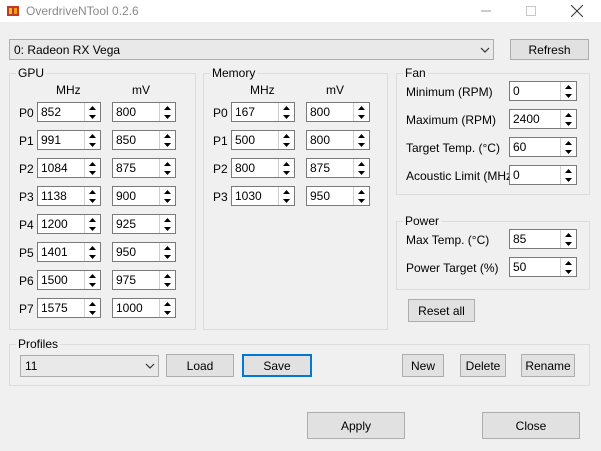 The height and width of the screenshot is (451, 601). What do you see at coordinates (200, 365) in the screenshot?
I see `load-profile-button: Load` at bounding box center [200, 365].